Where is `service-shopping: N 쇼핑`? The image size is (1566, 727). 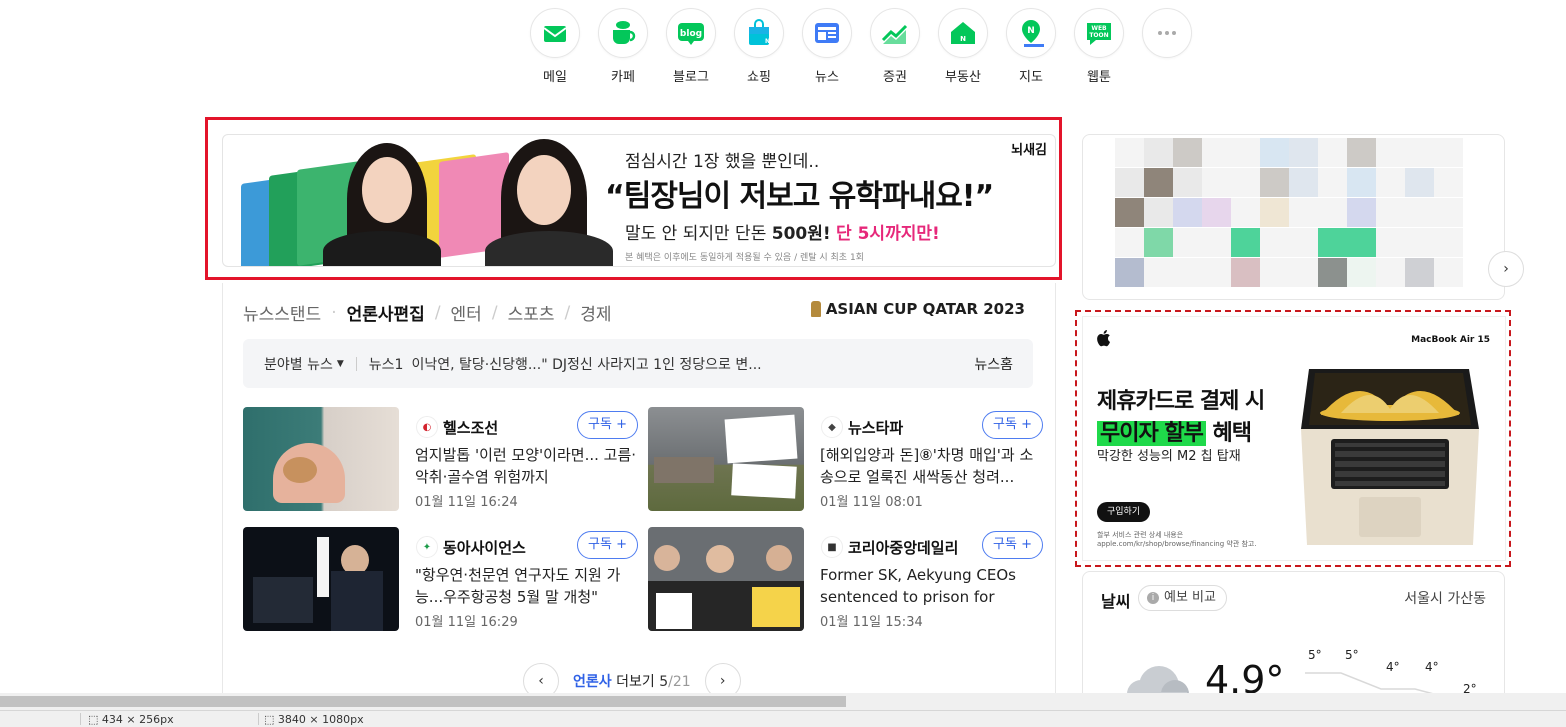 service-shopping: N 쇼핑 is located at coordinates (759, 46).